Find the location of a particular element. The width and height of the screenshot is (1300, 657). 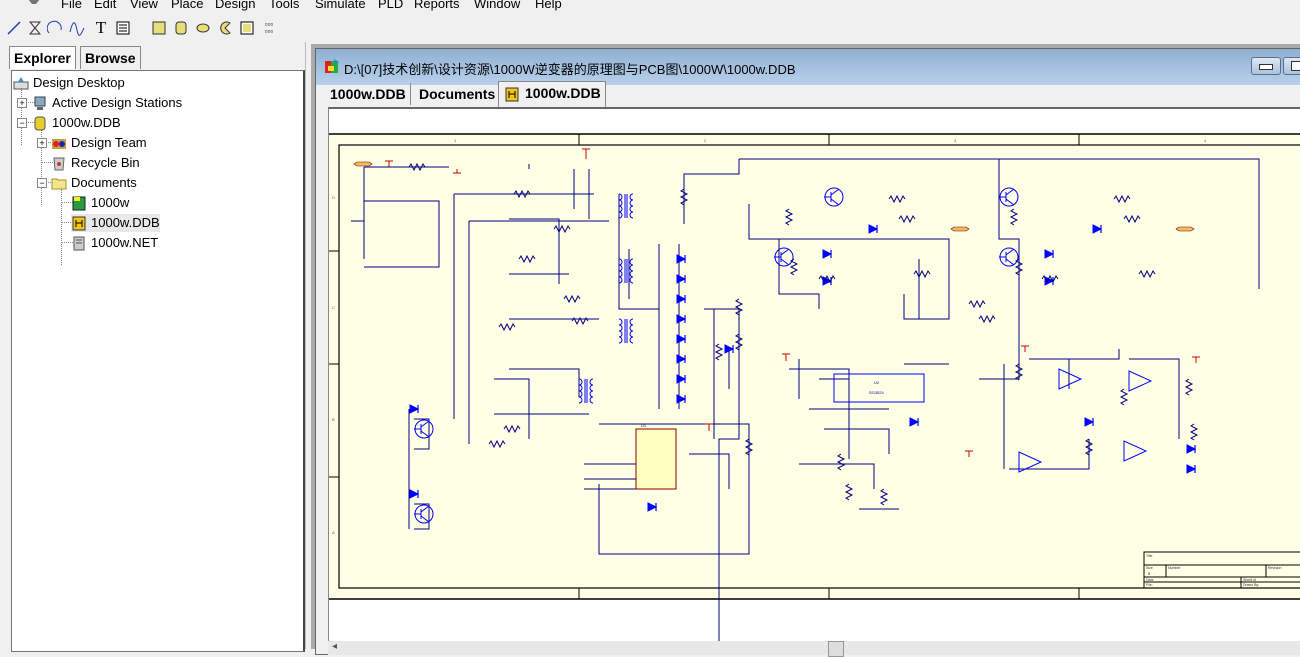

app-document-icon is located at coordinates (332, 66).